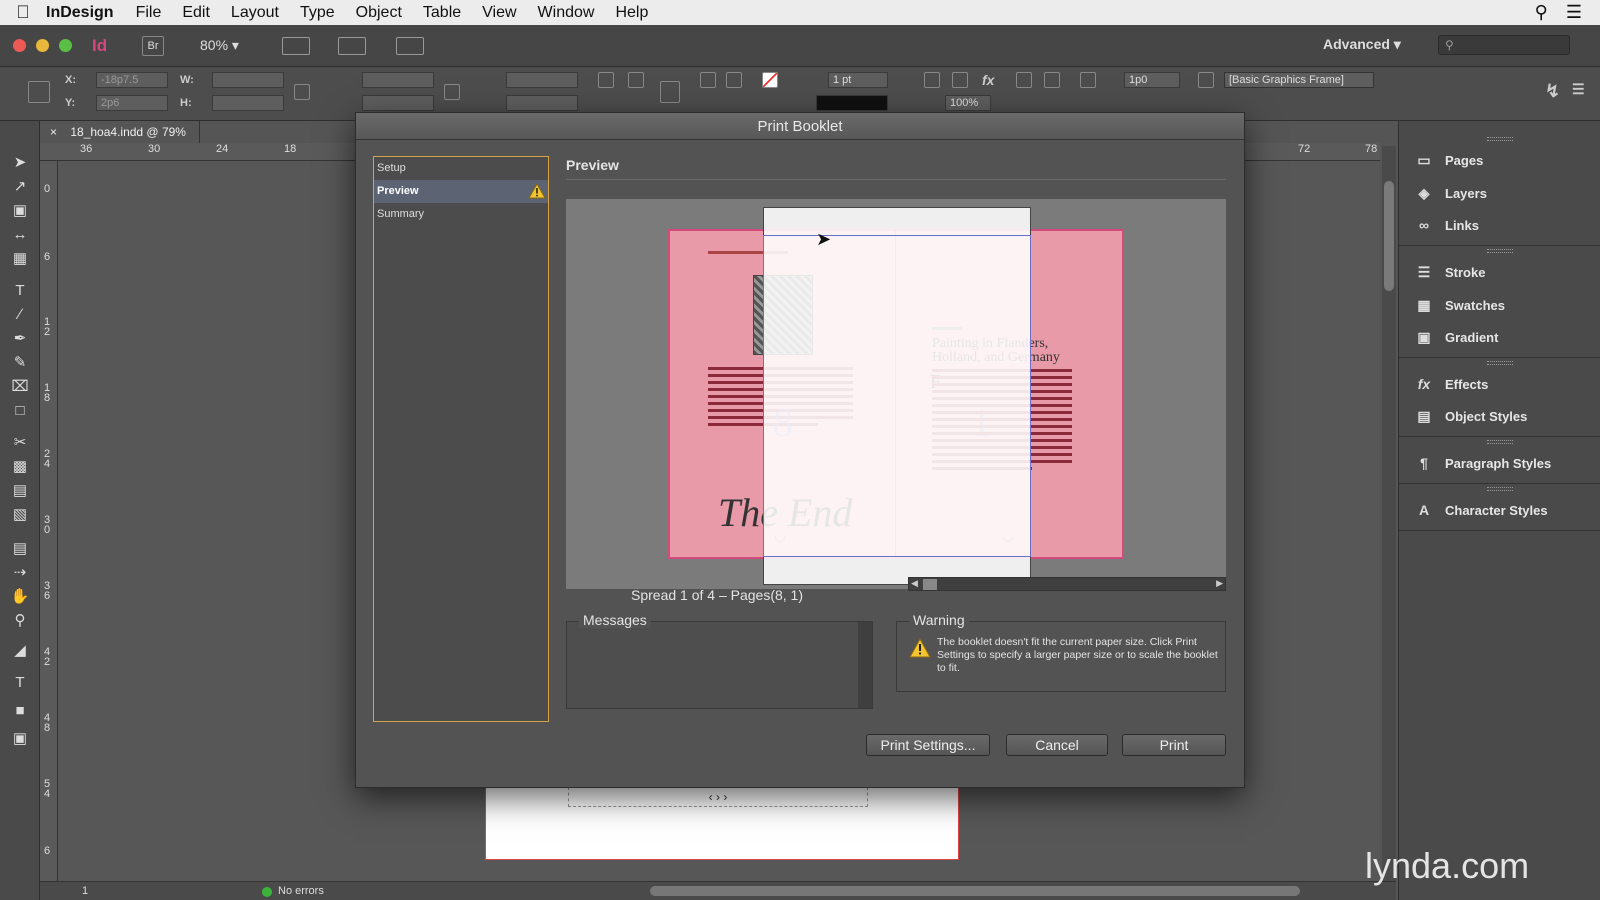  I want to click on panel-stroke: ☰ Stroke, so click(1449, 272).